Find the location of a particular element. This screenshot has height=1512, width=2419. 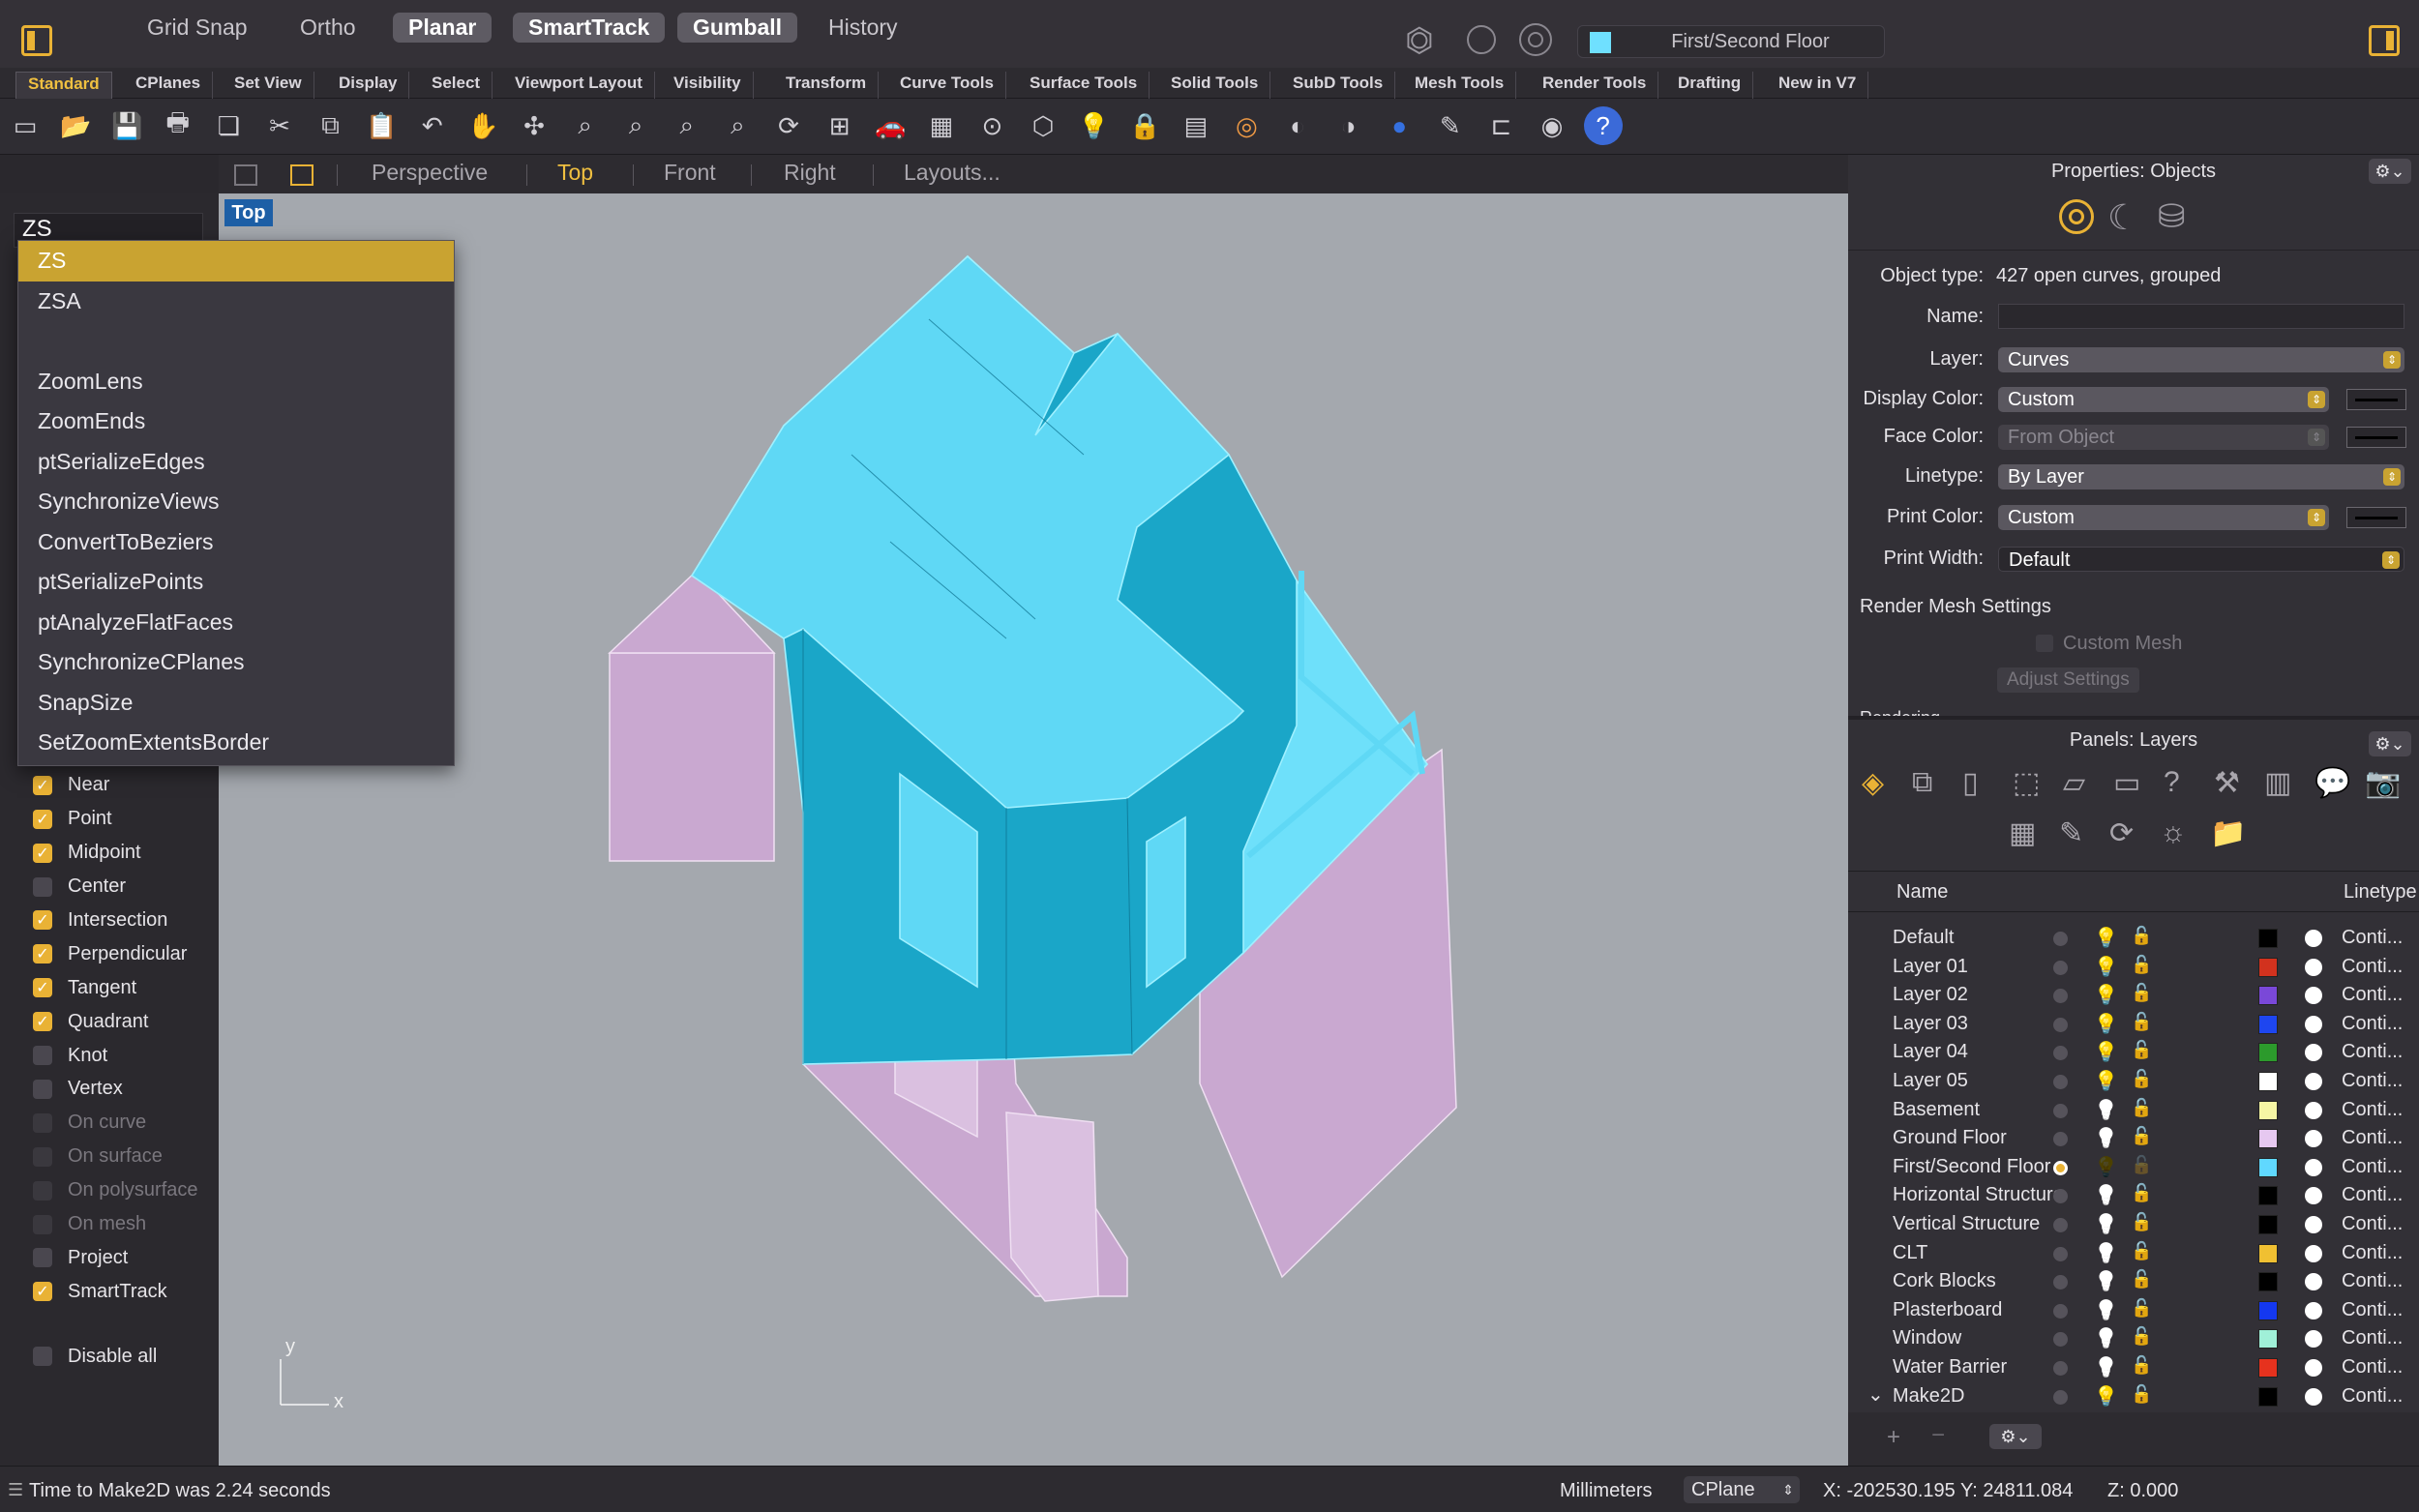

tab-standard: Standard is located at coordinates (64, 86).